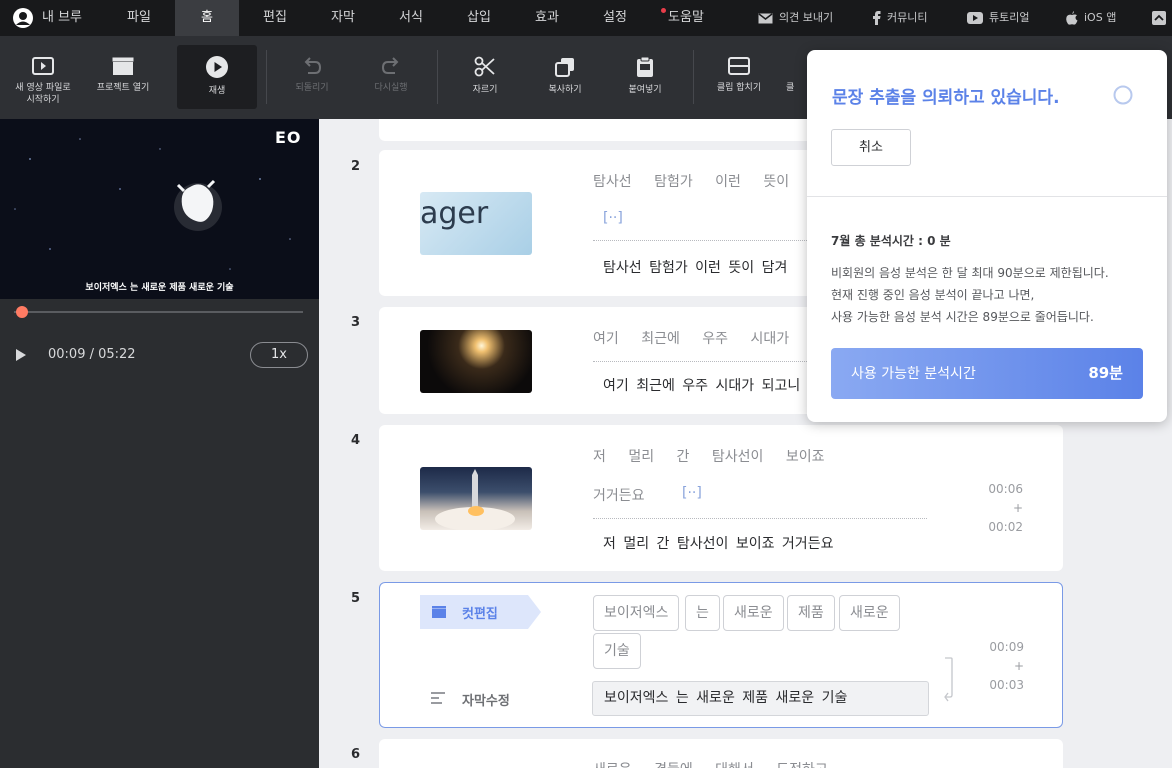 The width and height of the screenshot is (1172, 768). What do you see at coordinates (615, 18) in the screenshot?
I see `tab-settings: 설정` at bounding box center [615, 18].